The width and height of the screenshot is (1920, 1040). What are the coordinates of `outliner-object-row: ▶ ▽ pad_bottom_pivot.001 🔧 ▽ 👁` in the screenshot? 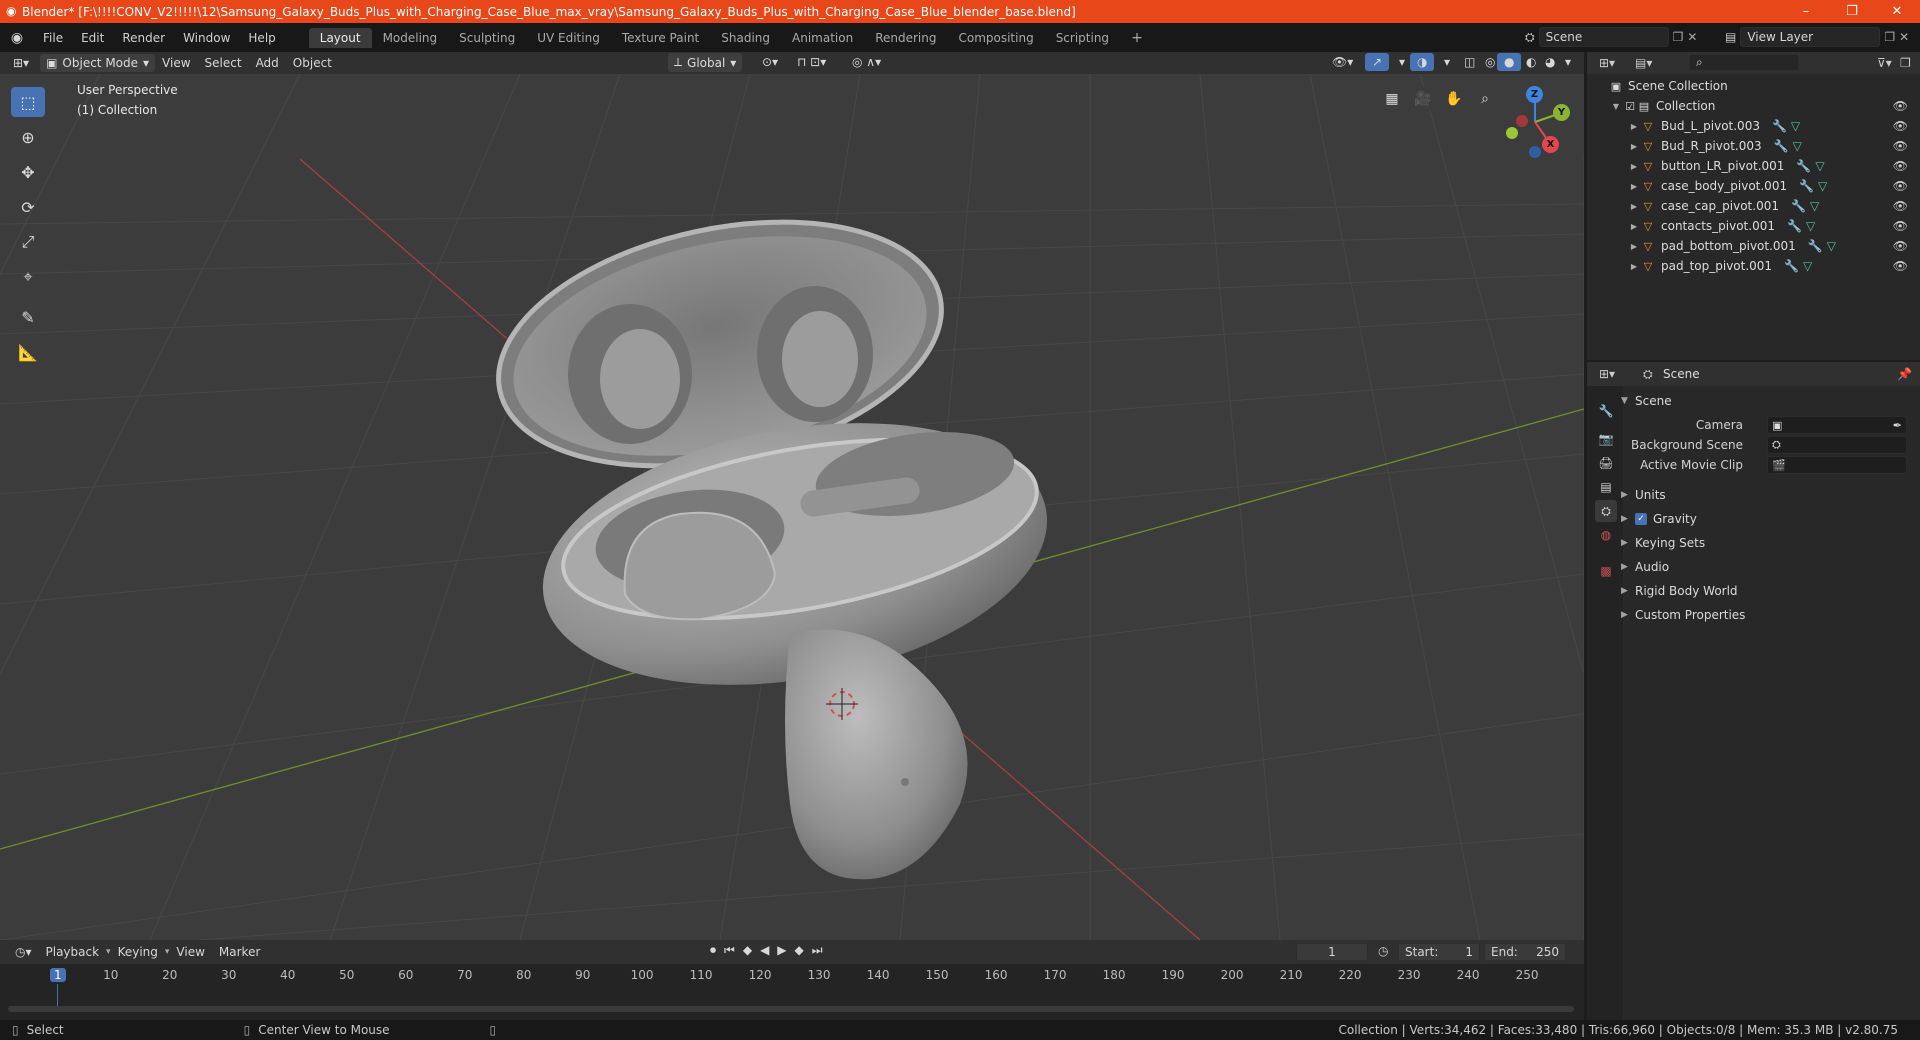 It's located at (1753, 246).